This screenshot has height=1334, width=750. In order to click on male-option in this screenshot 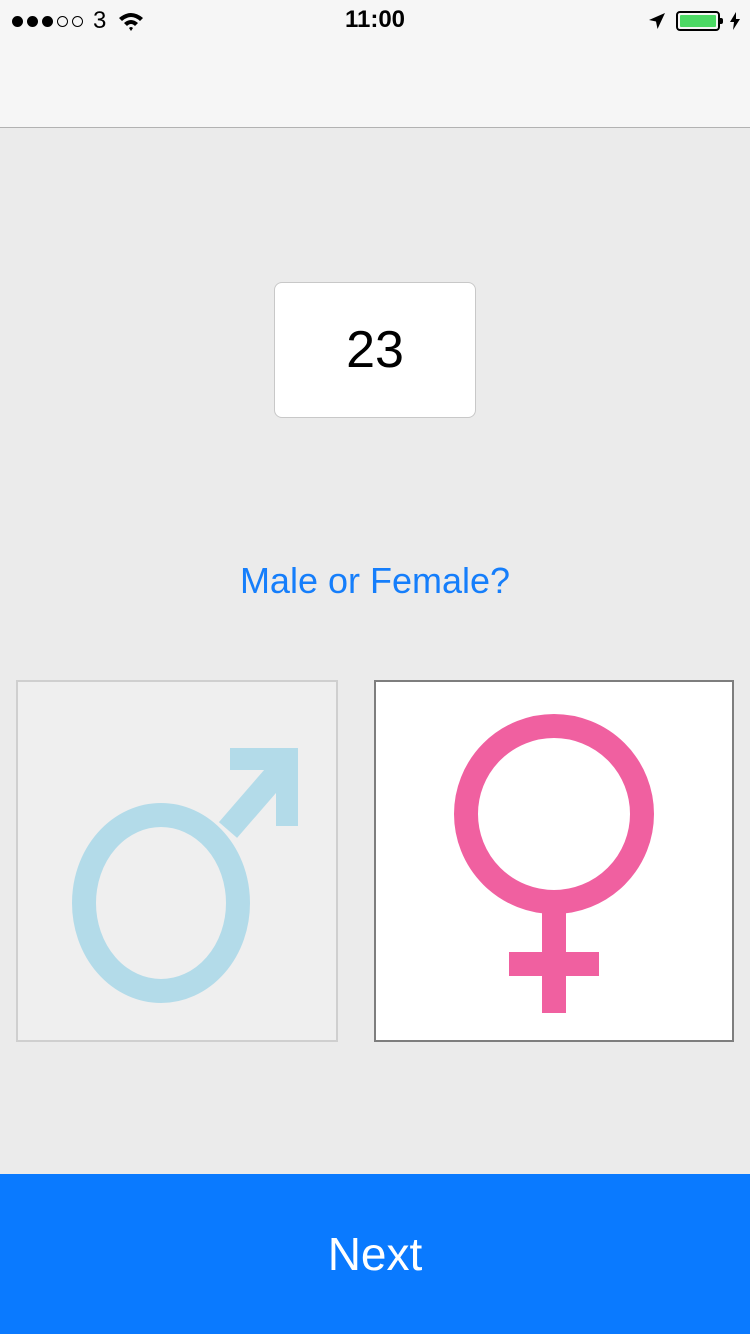, I will do `click(177, 861)`.